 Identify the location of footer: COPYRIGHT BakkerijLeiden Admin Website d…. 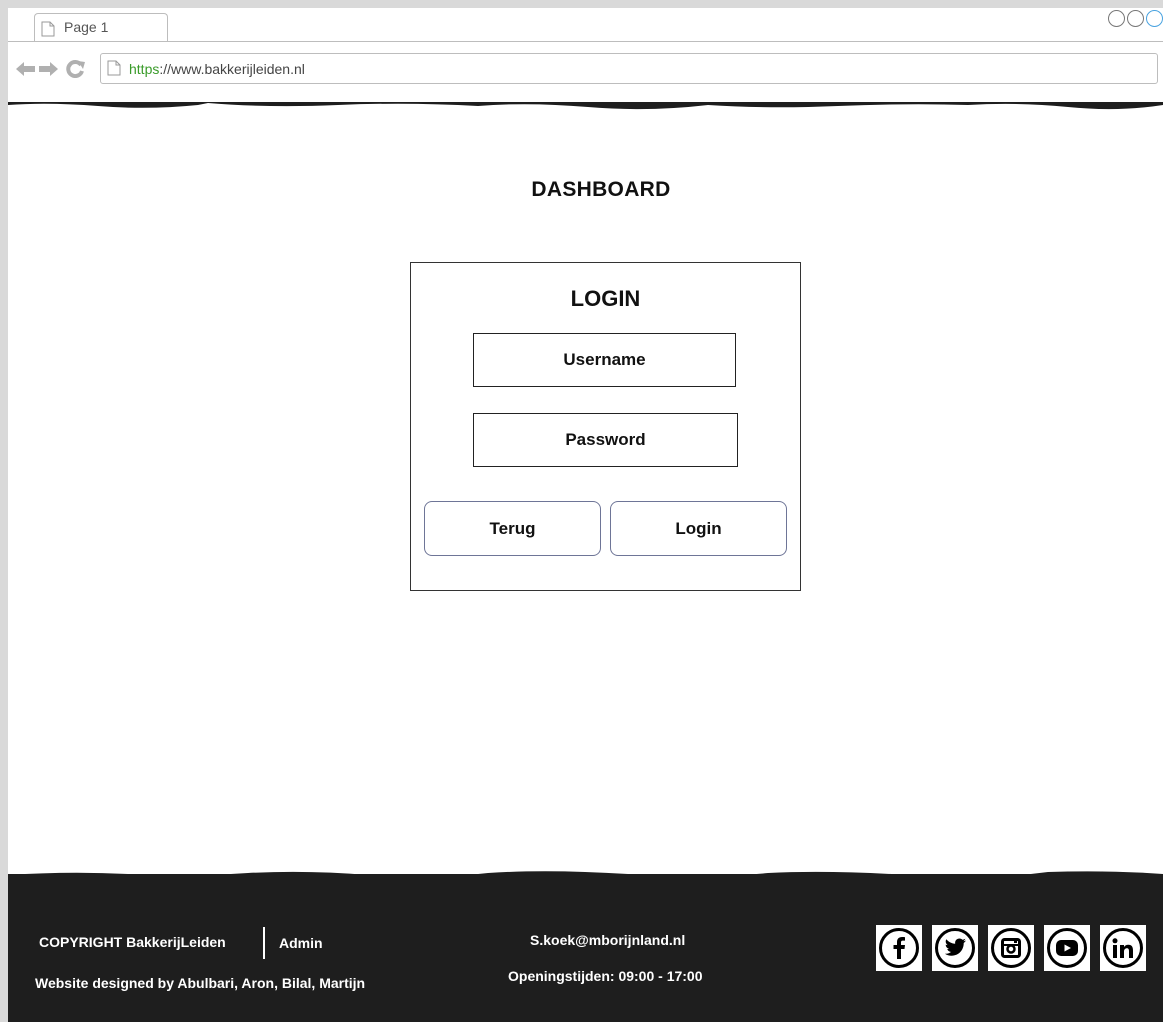
(585, 948).